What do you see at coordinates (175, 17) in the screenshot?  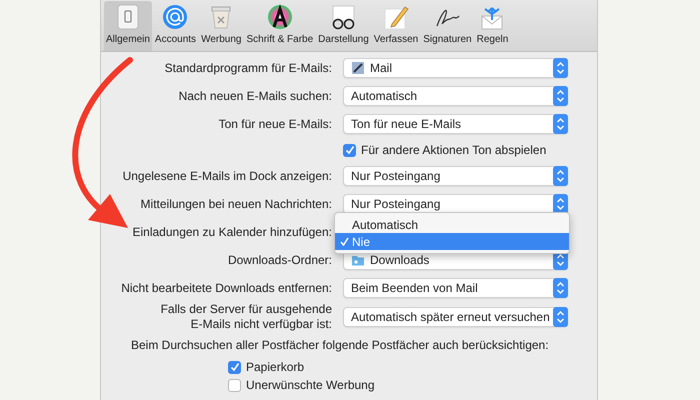 I see `at-sign-icon` at bounding box center [175, 17].